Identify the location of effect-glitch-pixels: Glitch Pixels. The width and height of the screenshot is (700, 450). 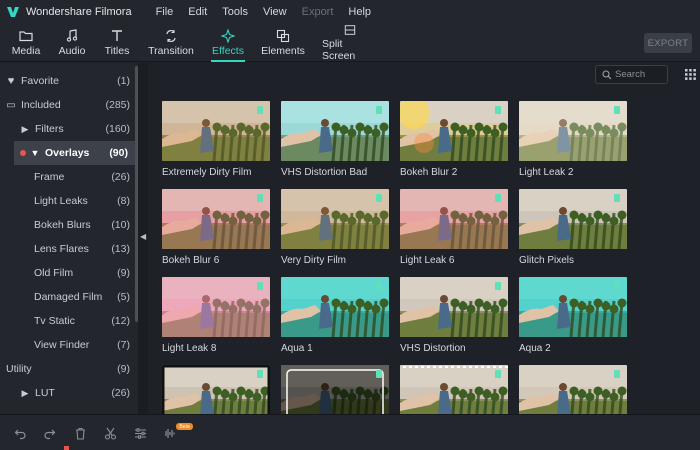
(573, 227).